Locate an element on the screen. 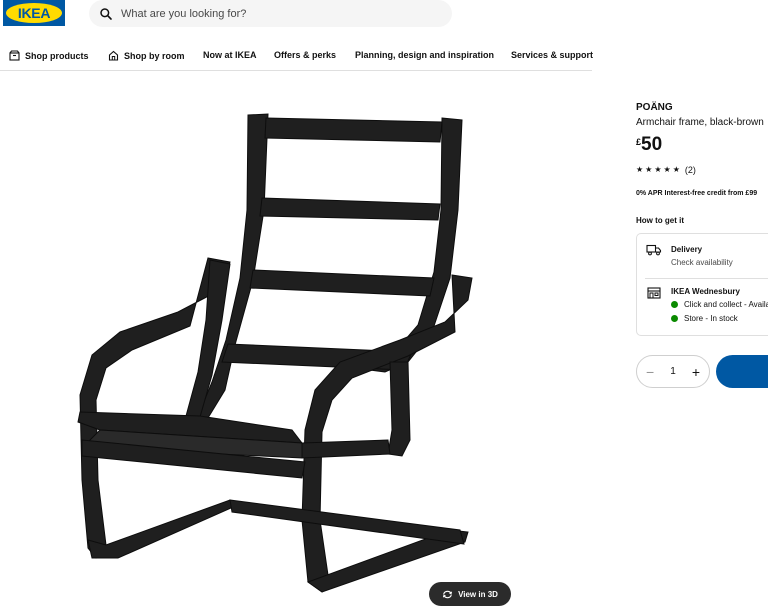  product-price: £ 50 is located at coordinates (649, 145).